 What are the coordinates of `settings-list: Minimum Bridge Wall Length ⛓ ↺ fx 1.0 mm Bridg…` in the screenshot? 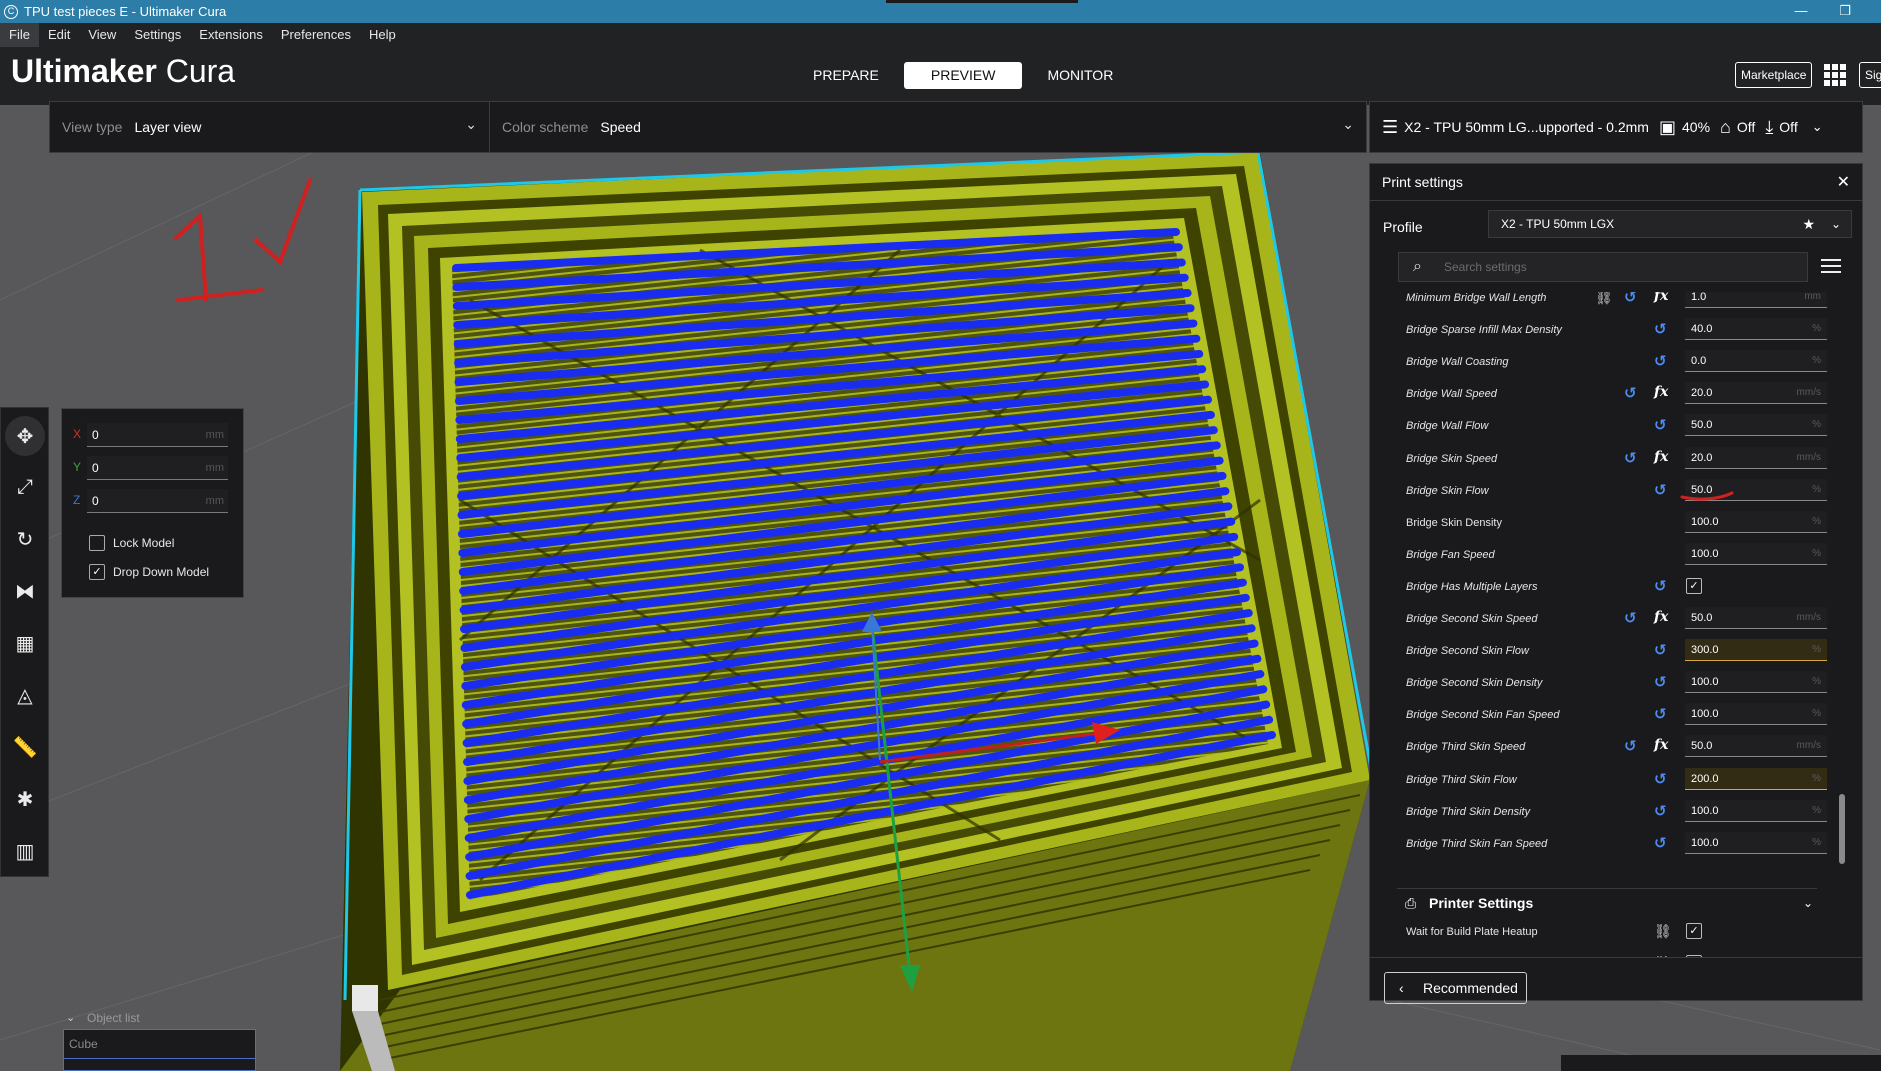 It's located at (1605, 582).